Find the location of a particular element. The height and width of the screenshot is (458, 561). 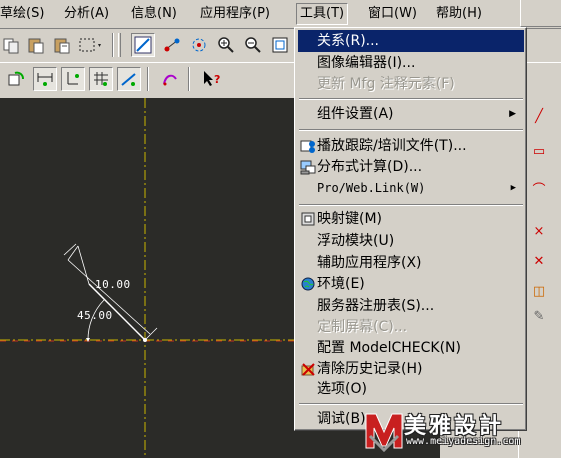

menu-item-mapkeys: 映射键(M) is located at coordinates (411, 219).